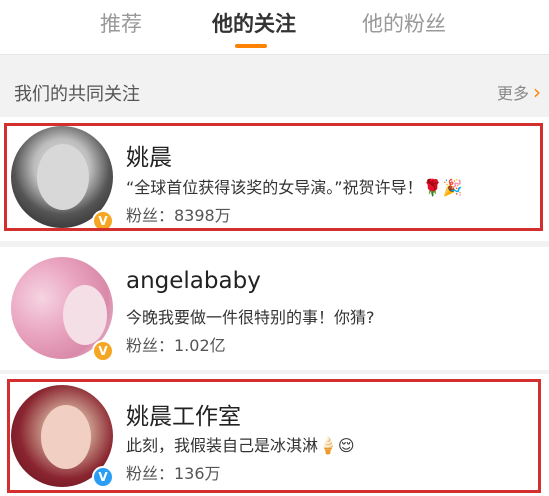 The image size is (549, 496). What do you see at coordinates (404, 23) in the screenshot?
I see `tab-followers: 他的粉丝` at bounding box center [404, 23].